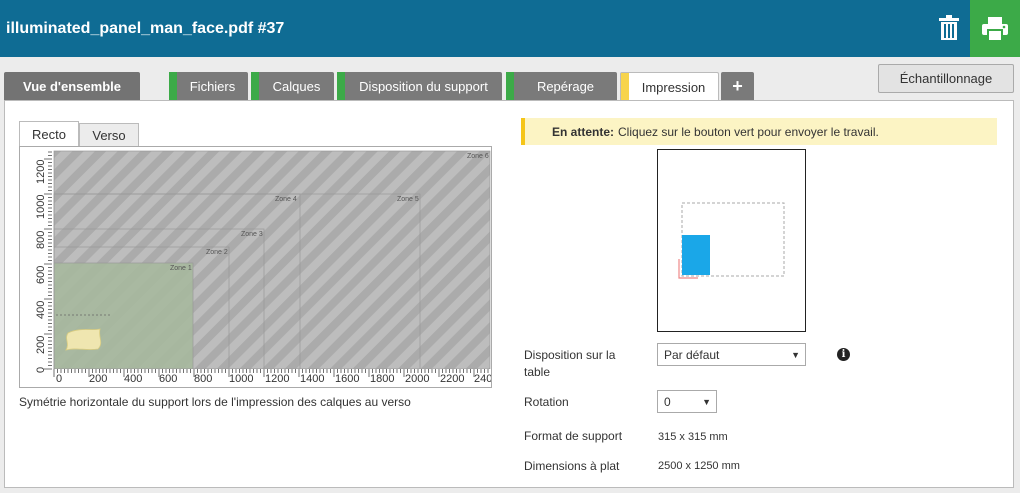 The image size is (1020, 493). Describe the element at coordinates (347, 379) in the screenshot. I see `x-tick-label: 1600` at that location.